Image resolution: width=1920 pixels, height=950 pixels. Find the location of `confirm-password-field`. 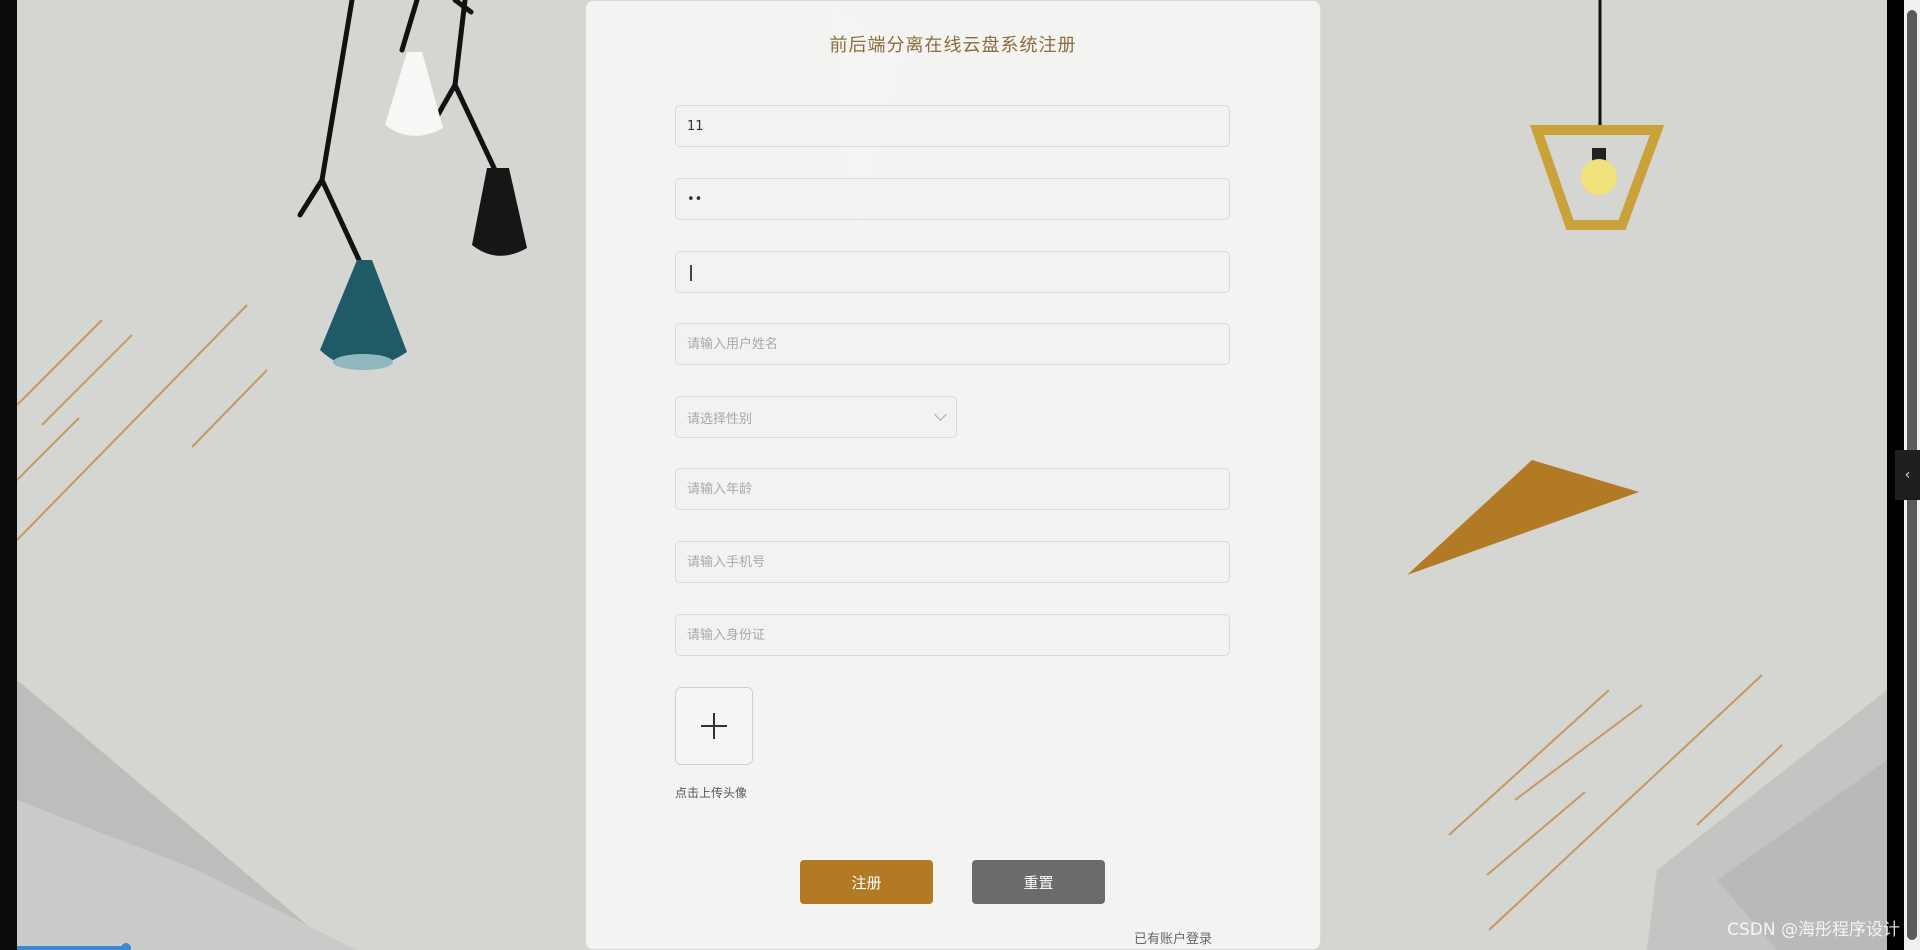

confirm-password-field is located at coordinates (952, 272).